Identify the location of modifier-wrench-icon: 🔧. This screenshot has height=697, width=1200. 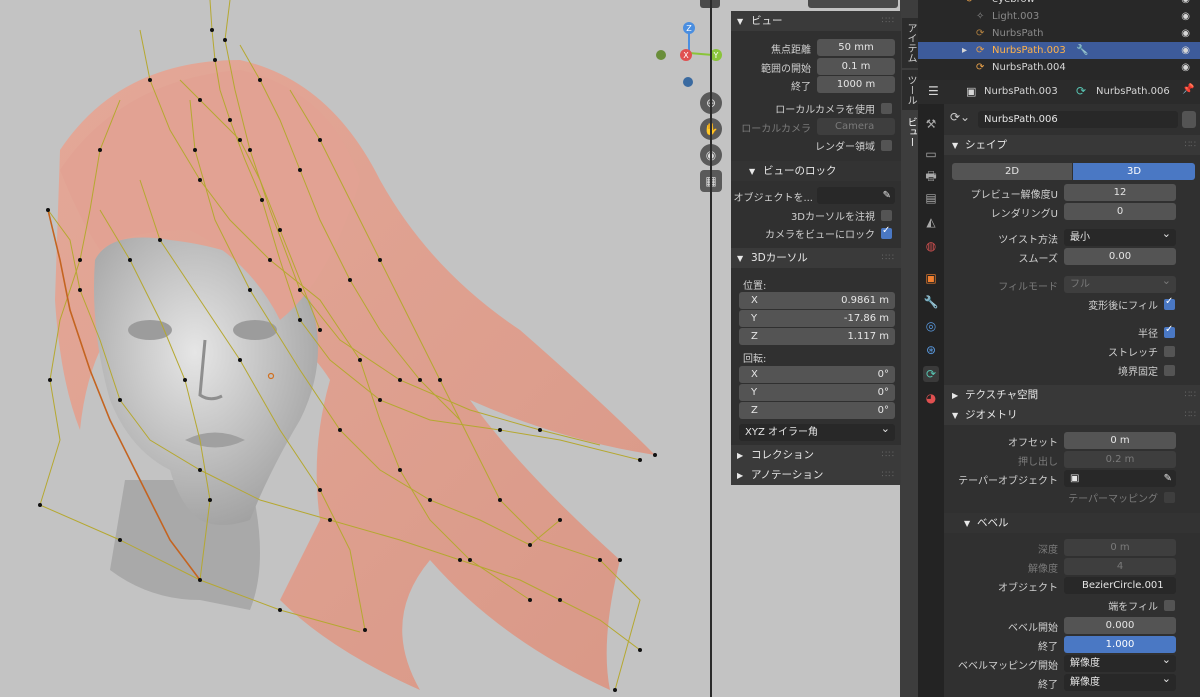
(1082, 50).